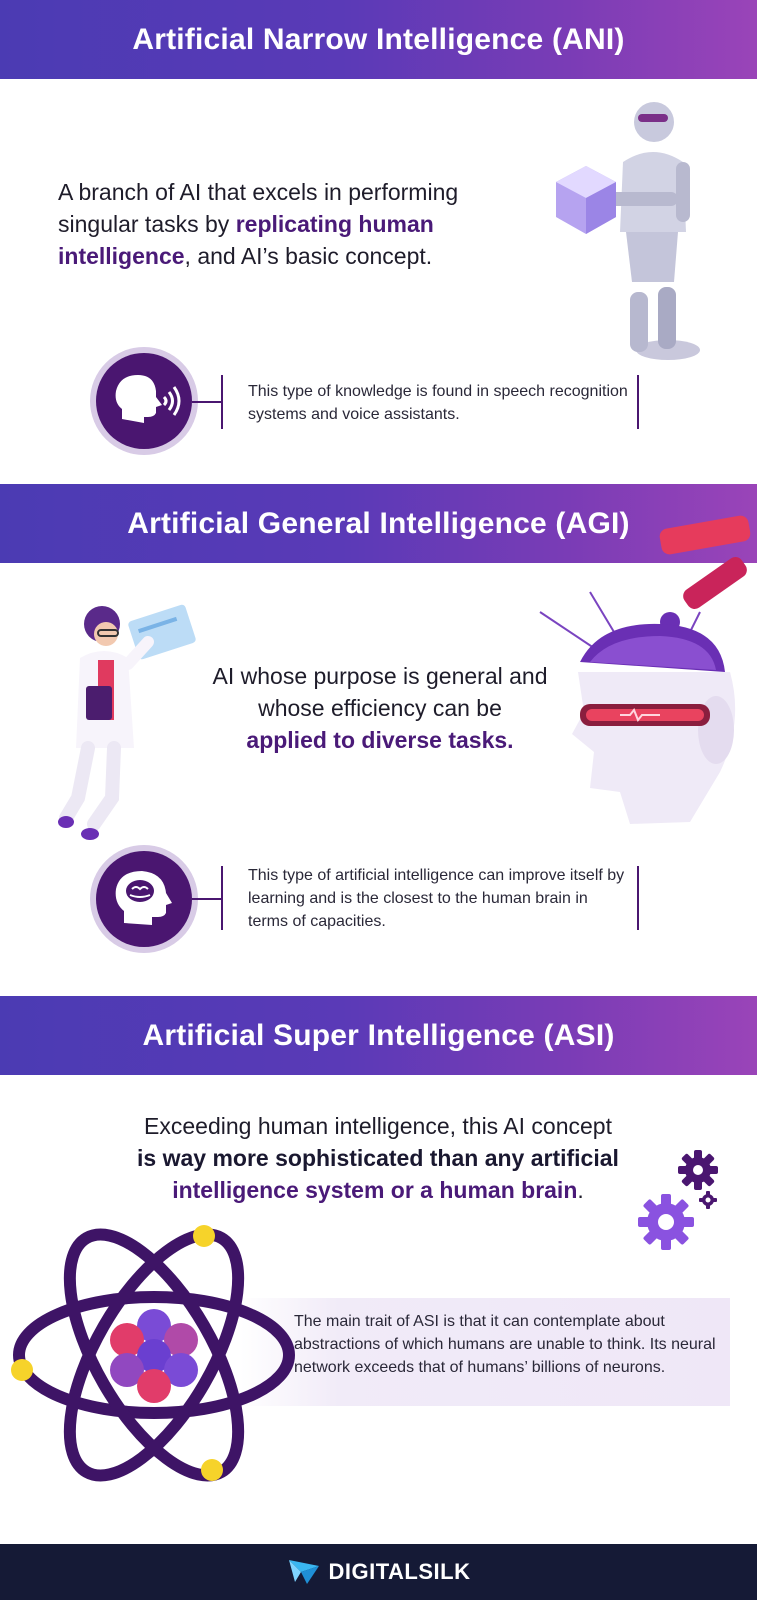 This screenshot has height=1600, width=757. I want to click on brain-head-icon, so click(144, 899).